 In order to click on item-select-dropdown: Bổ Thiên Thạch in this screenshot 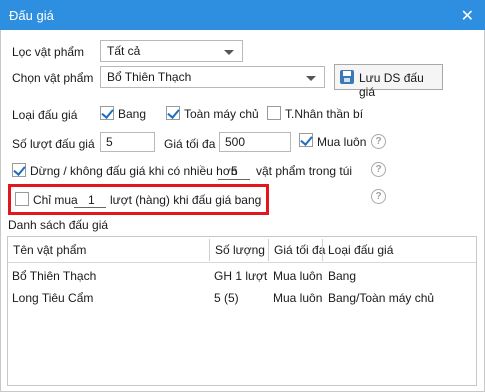, I will do `click(212, 77)`.